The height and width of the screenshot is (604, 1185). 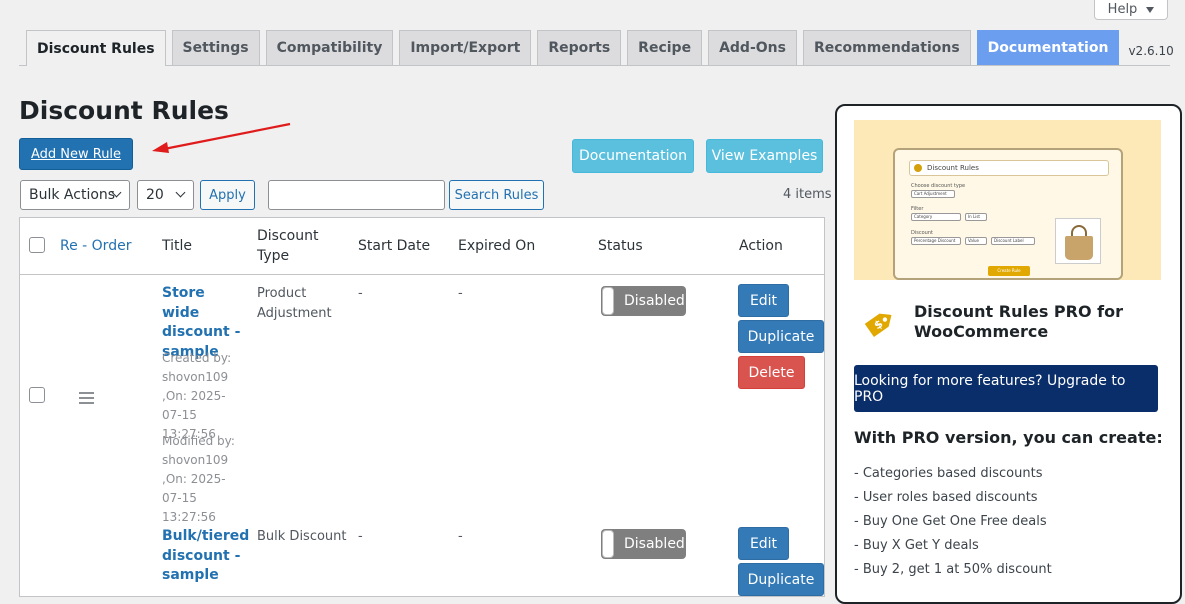 What do you see at coordinates (946, 497) in the screenshot?
I see `feature-item: - User roles based discounts` at bounding box center [946, 497].